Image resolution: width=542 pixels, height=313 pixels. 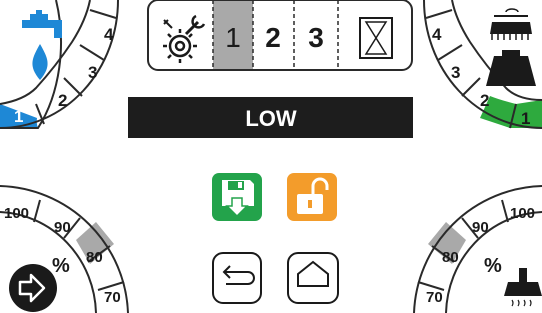 What do you see at coordinates (62, 100) in the screenshot?
I see `water-dial-label-2: 2` at bounding box center [62, 100].